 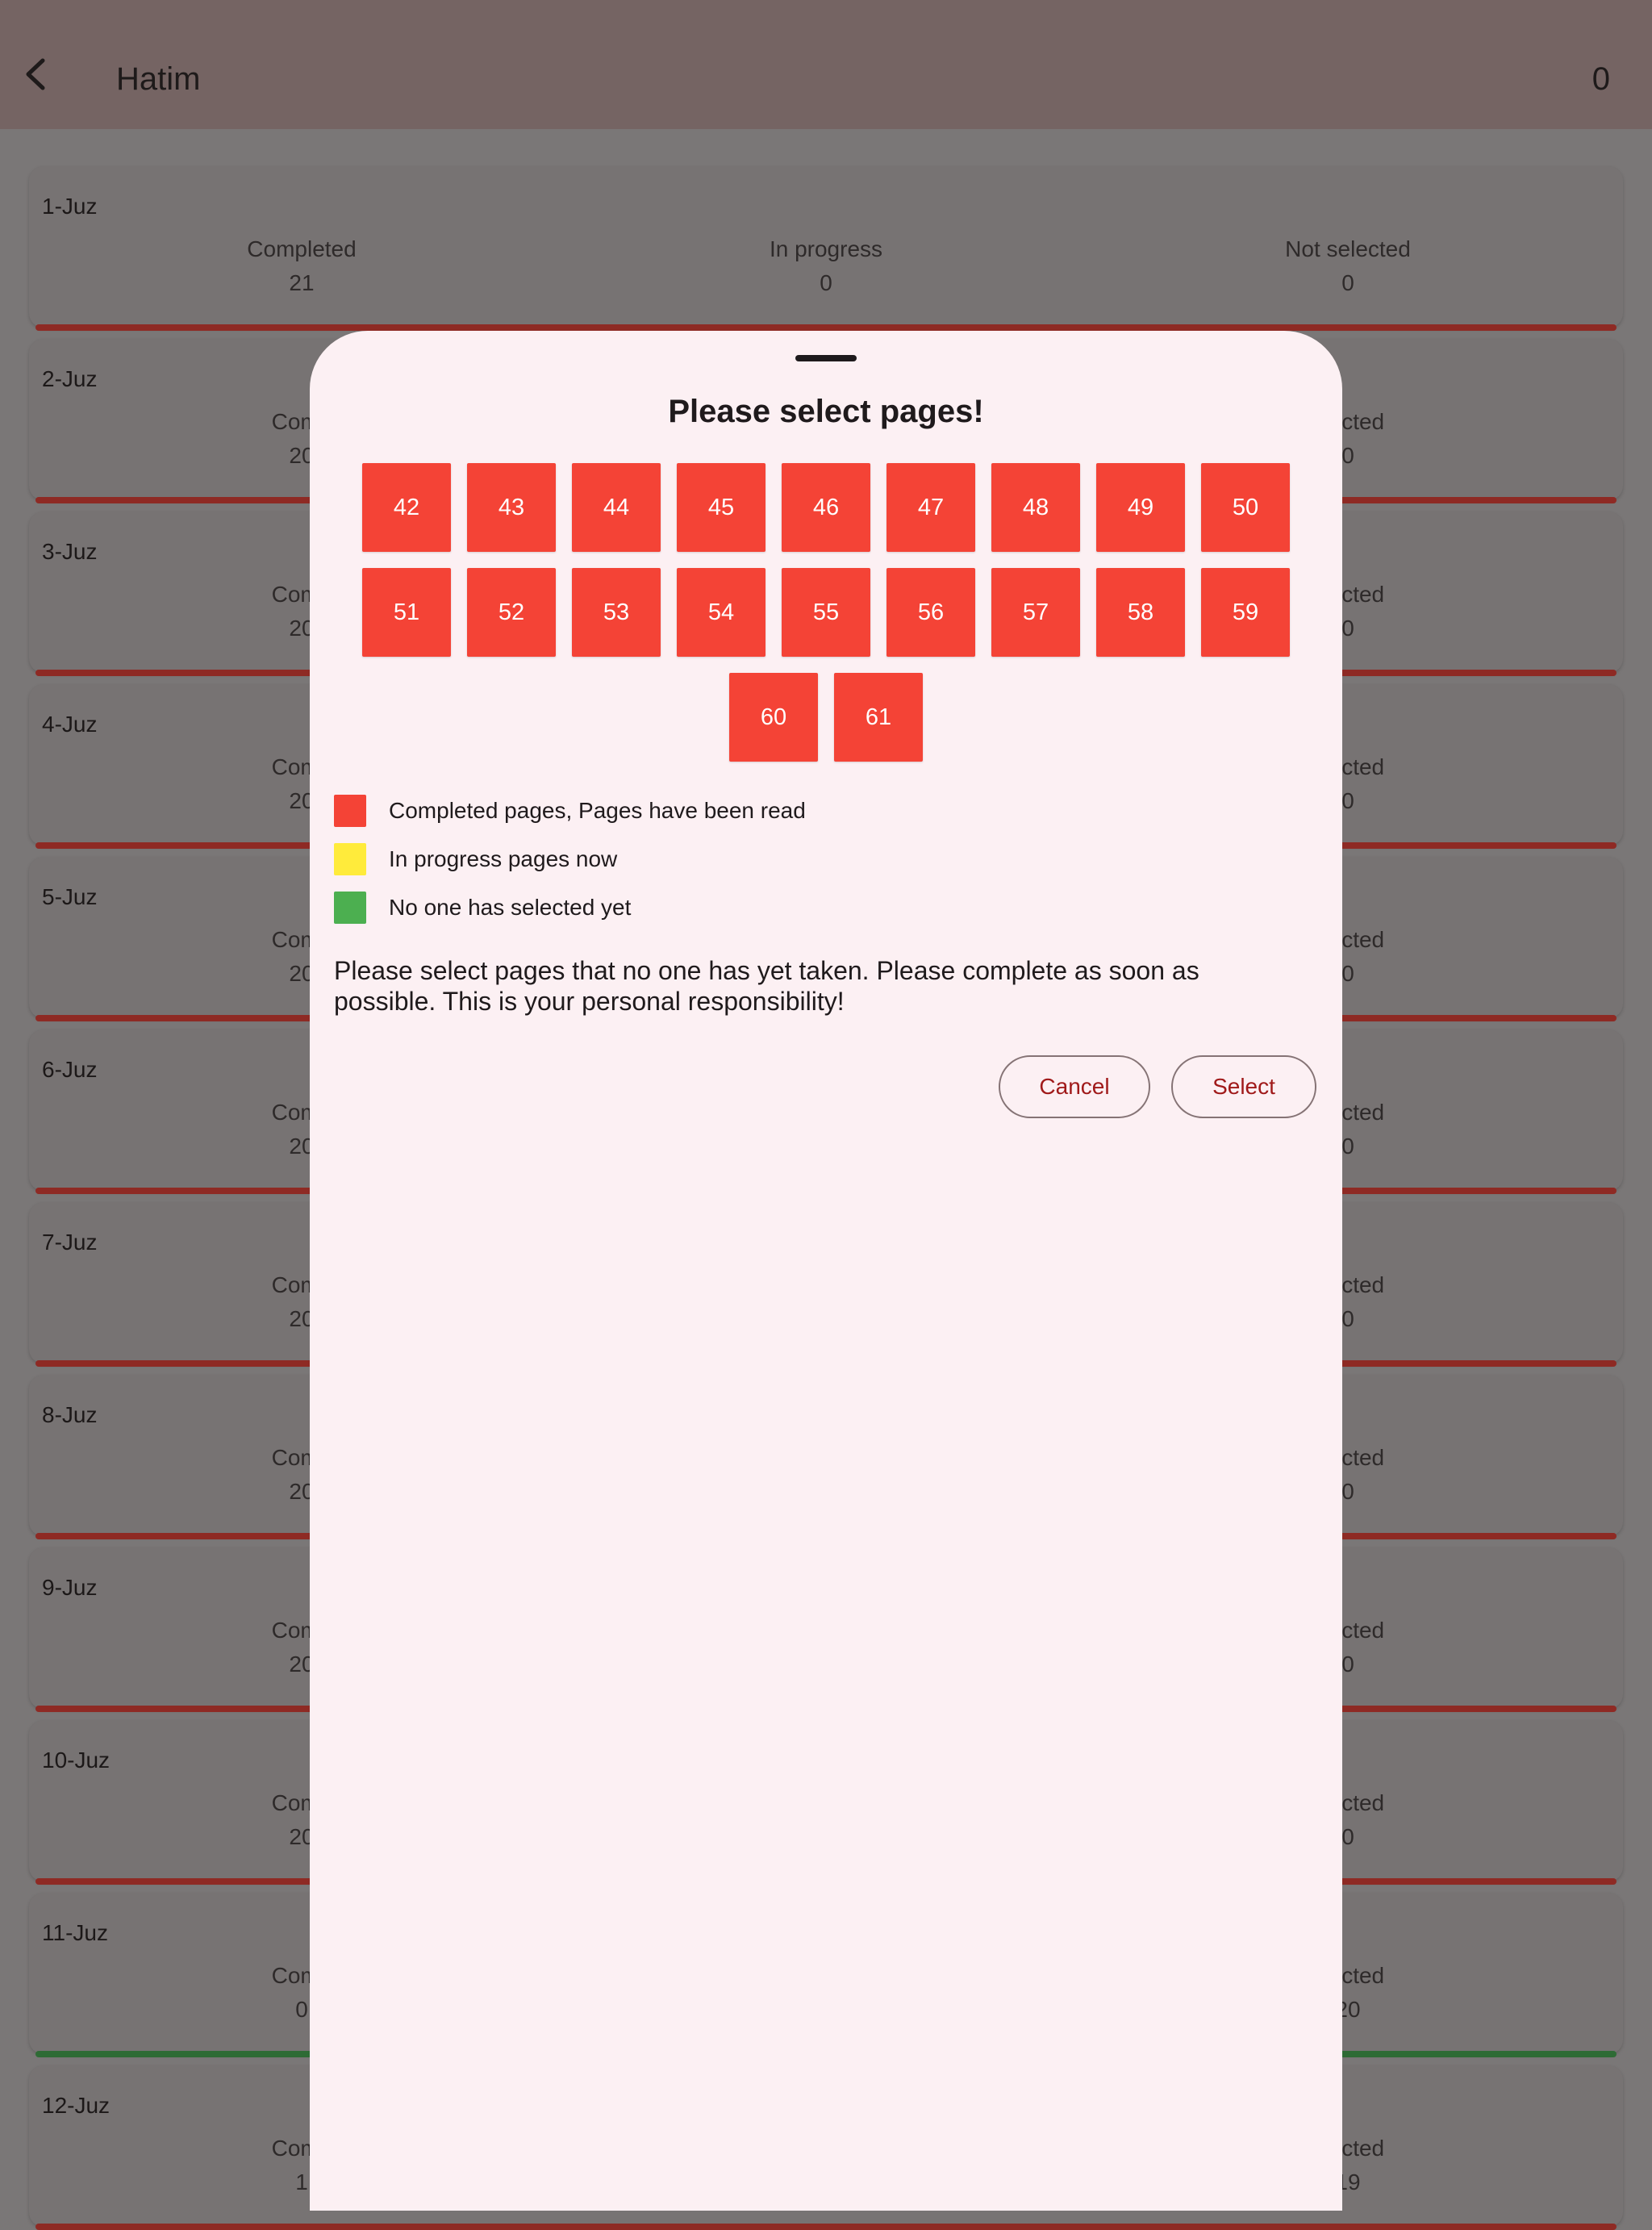 I want to click on legend-item-in-progress: In progress pages now, so click(x=570, y=859).